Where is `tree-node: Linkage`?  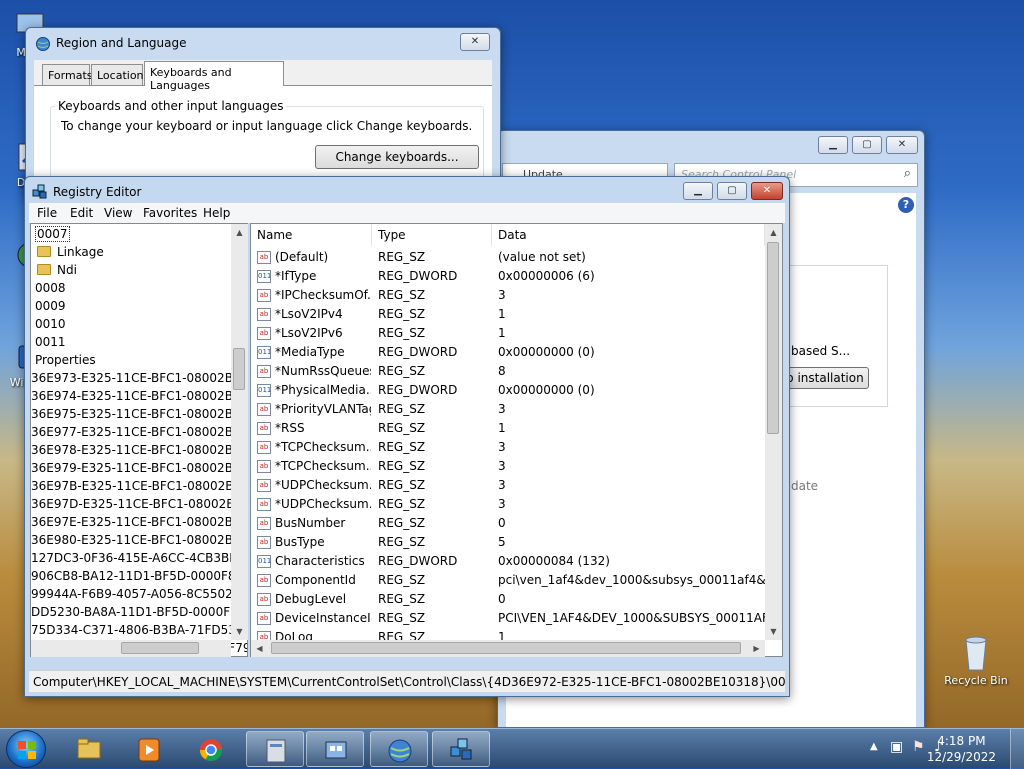 tree-node: Linkage is located at coordinates (70, 252).